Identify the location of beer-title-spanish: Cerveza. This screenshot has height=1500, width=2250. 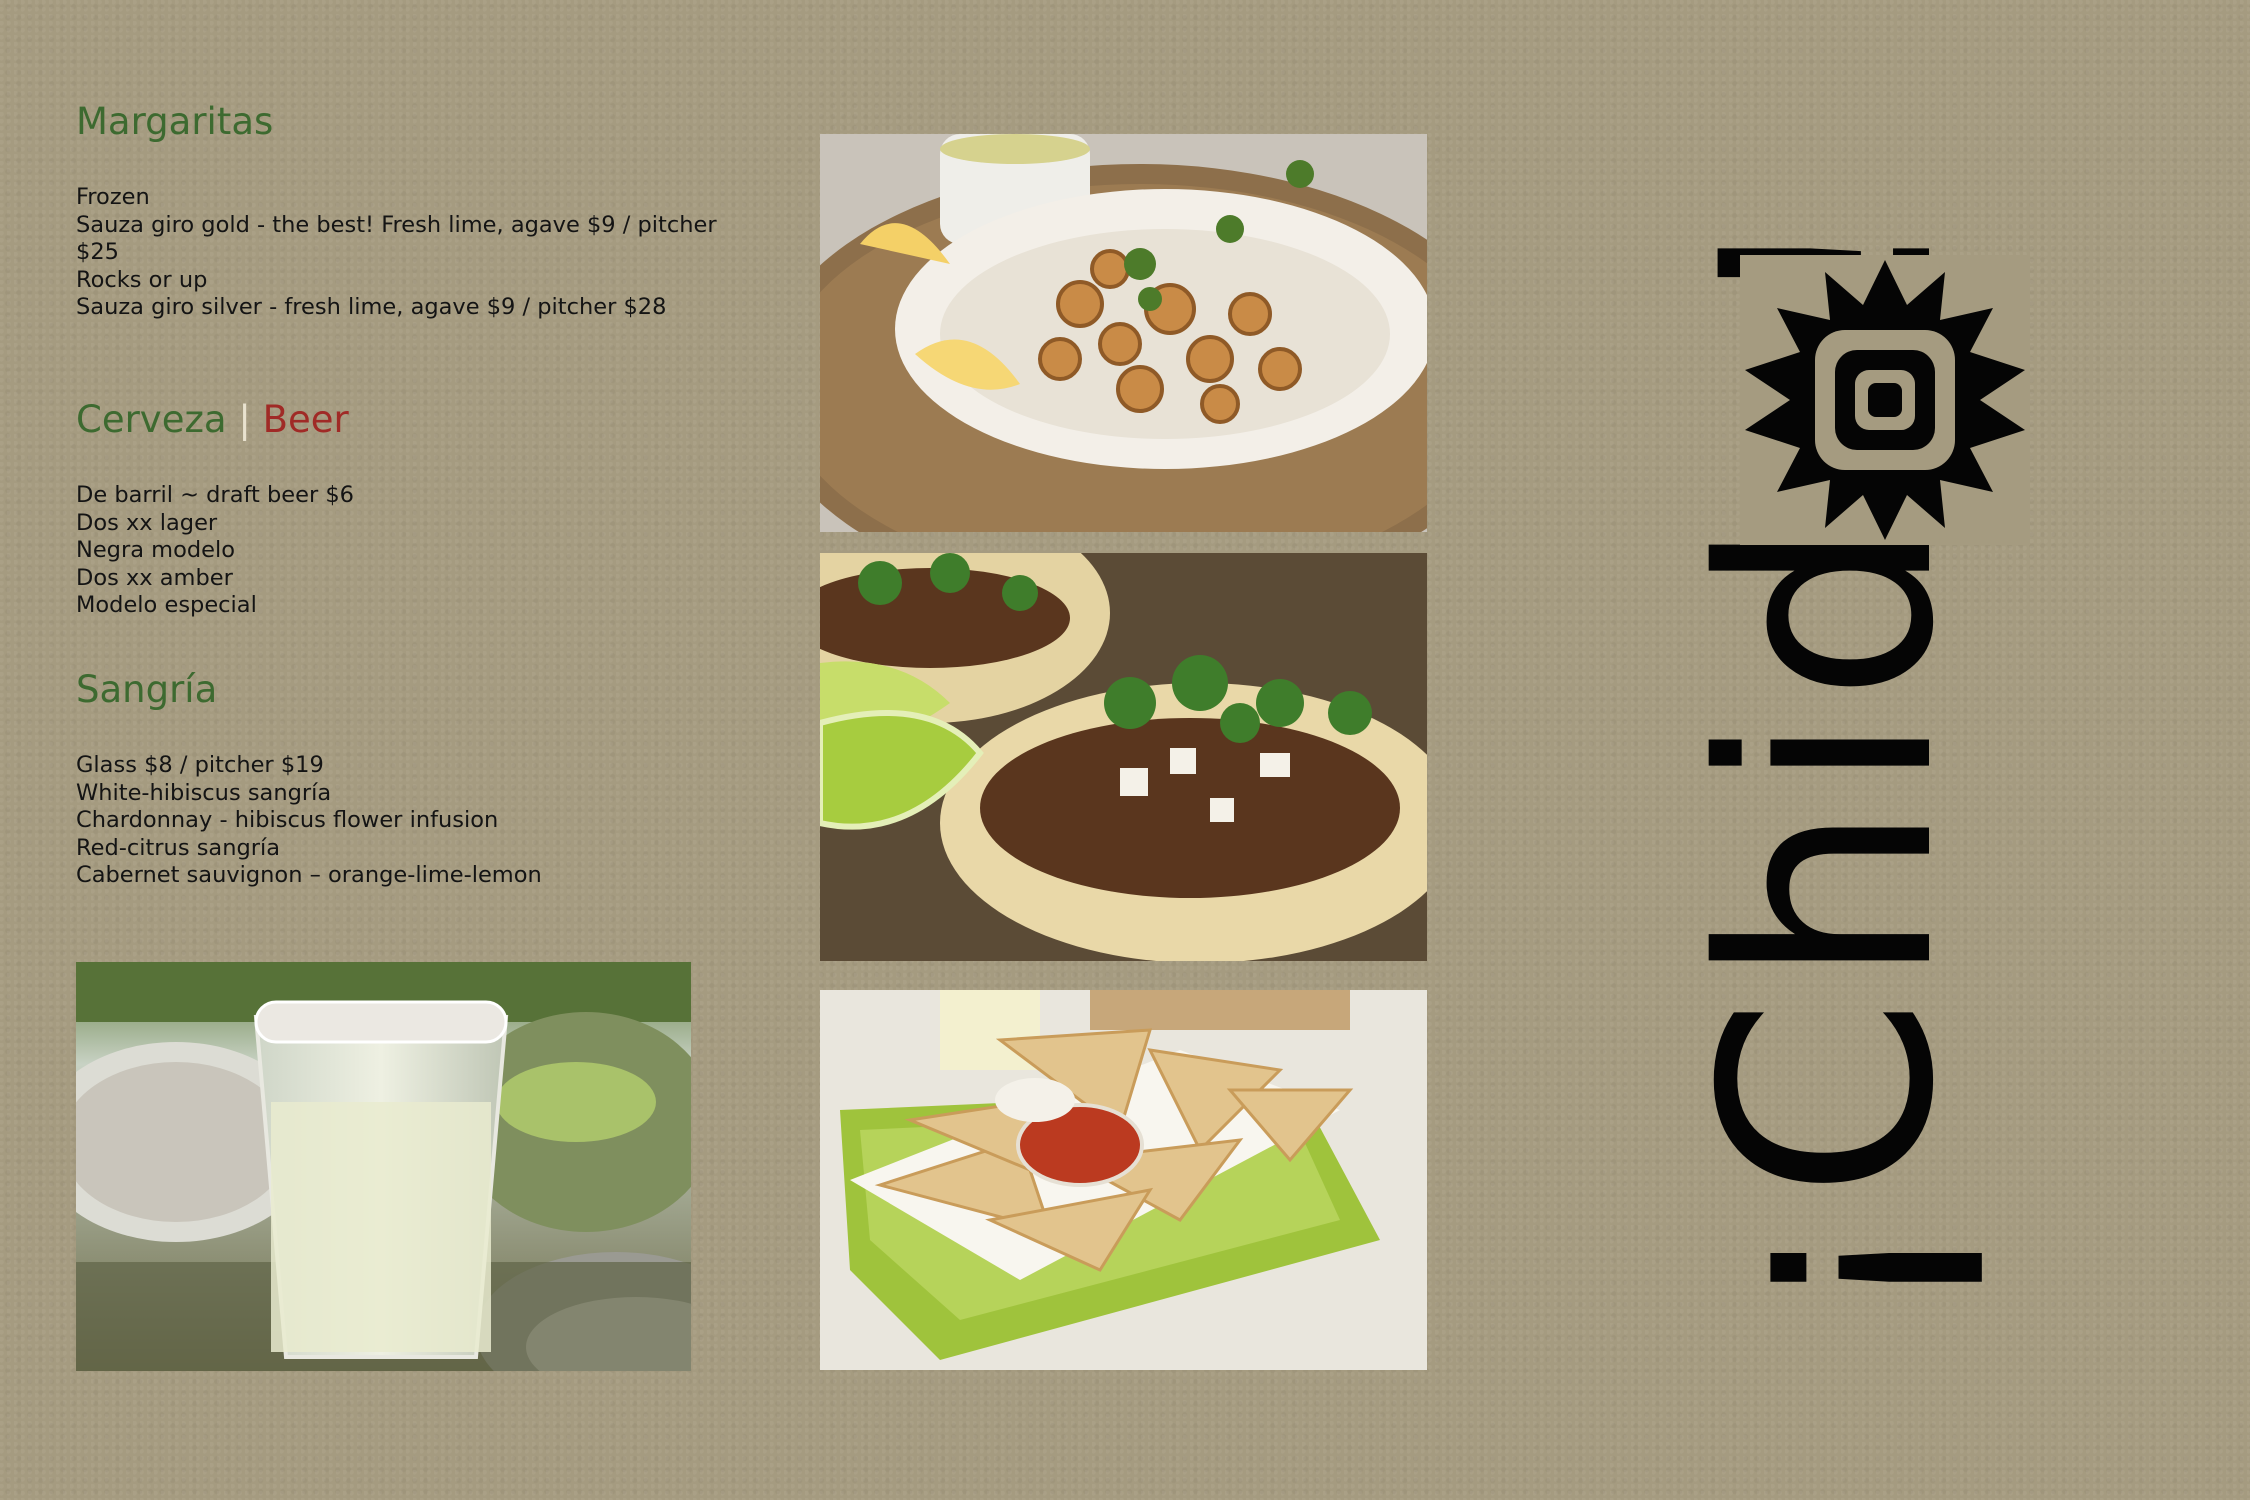
(151, 419).